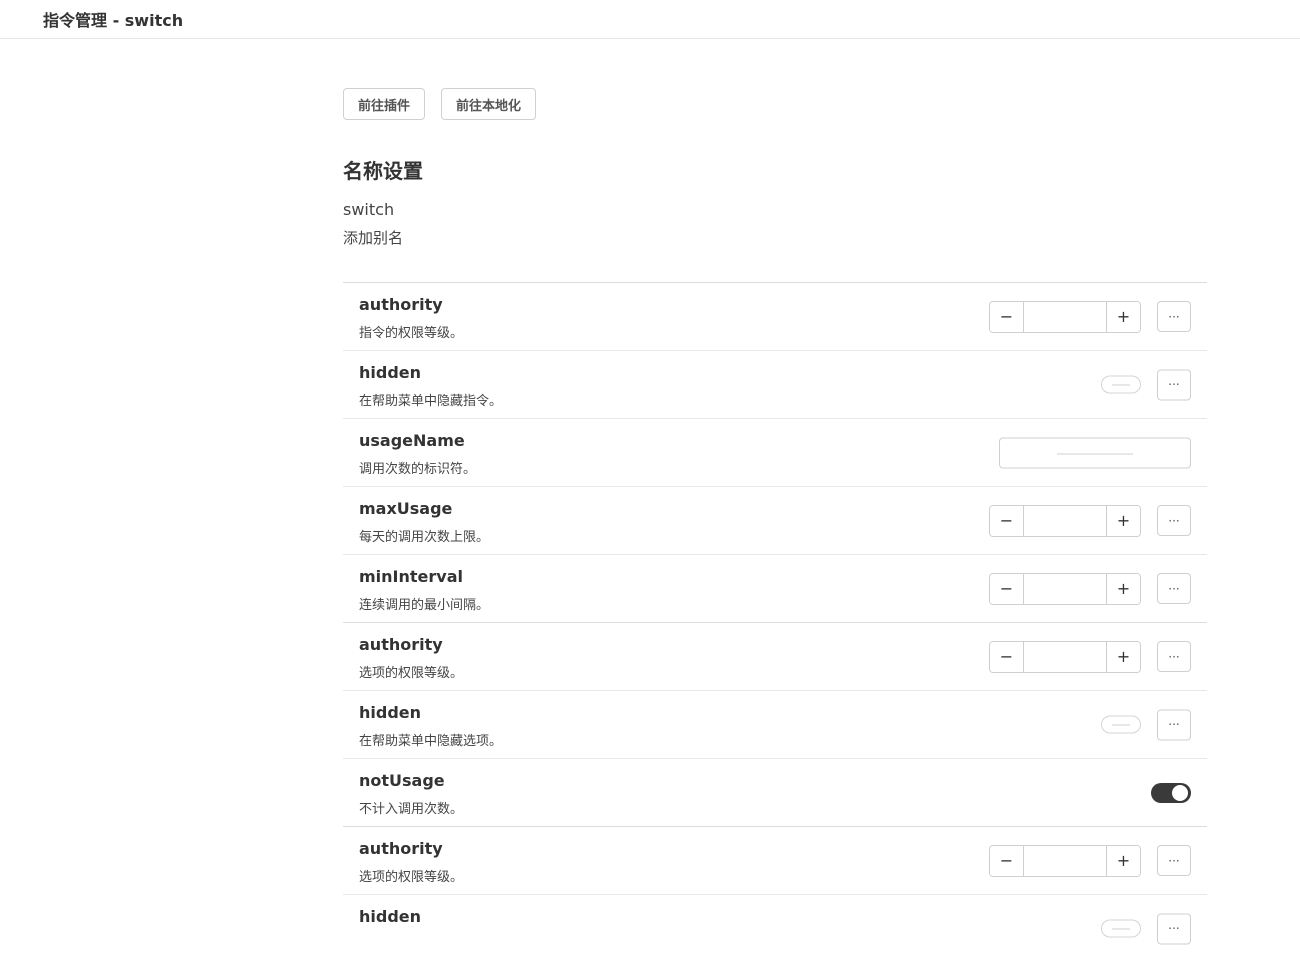 The width and height of the screenshot is (1300, 962). What do you see at coordinates (383, 171) in the screenshot?
I see `name-settings-title: 名称设置` at bounding box center [383, 171].